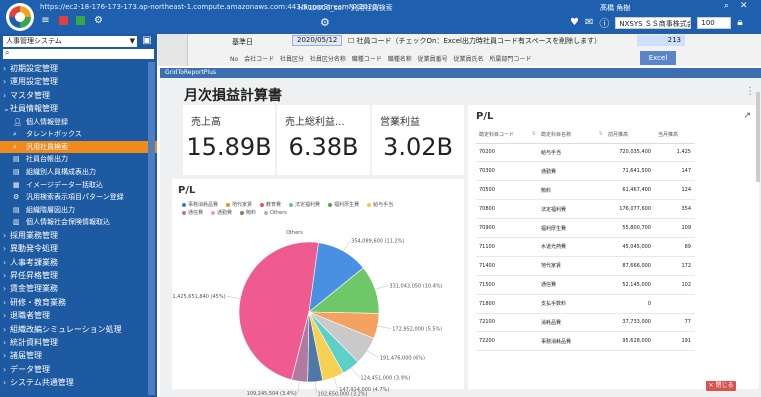  I want to click on table-row: 71500 通信費 52,145,000 102, so click(585, 285).